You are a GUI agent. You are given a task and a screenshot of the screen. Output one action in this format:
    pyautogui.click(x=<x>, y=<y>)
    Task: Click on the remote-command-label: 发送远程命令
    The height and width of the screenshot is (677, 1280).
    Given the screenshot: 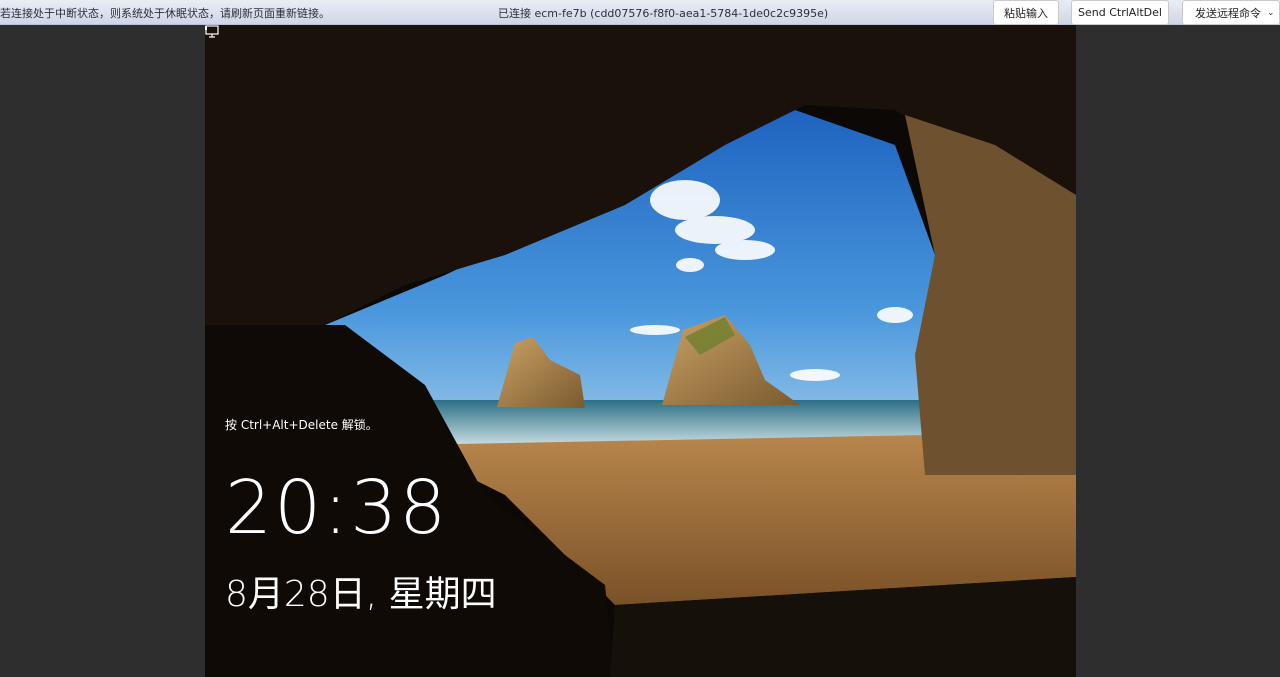 What is the action you would take?
    pyautogui.click(x=1228, y=13)
    